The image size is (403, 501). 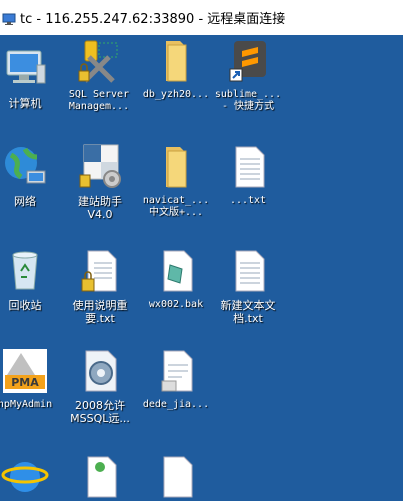 I want to click on recycle-bin-icon, so click(x=25, y=270).